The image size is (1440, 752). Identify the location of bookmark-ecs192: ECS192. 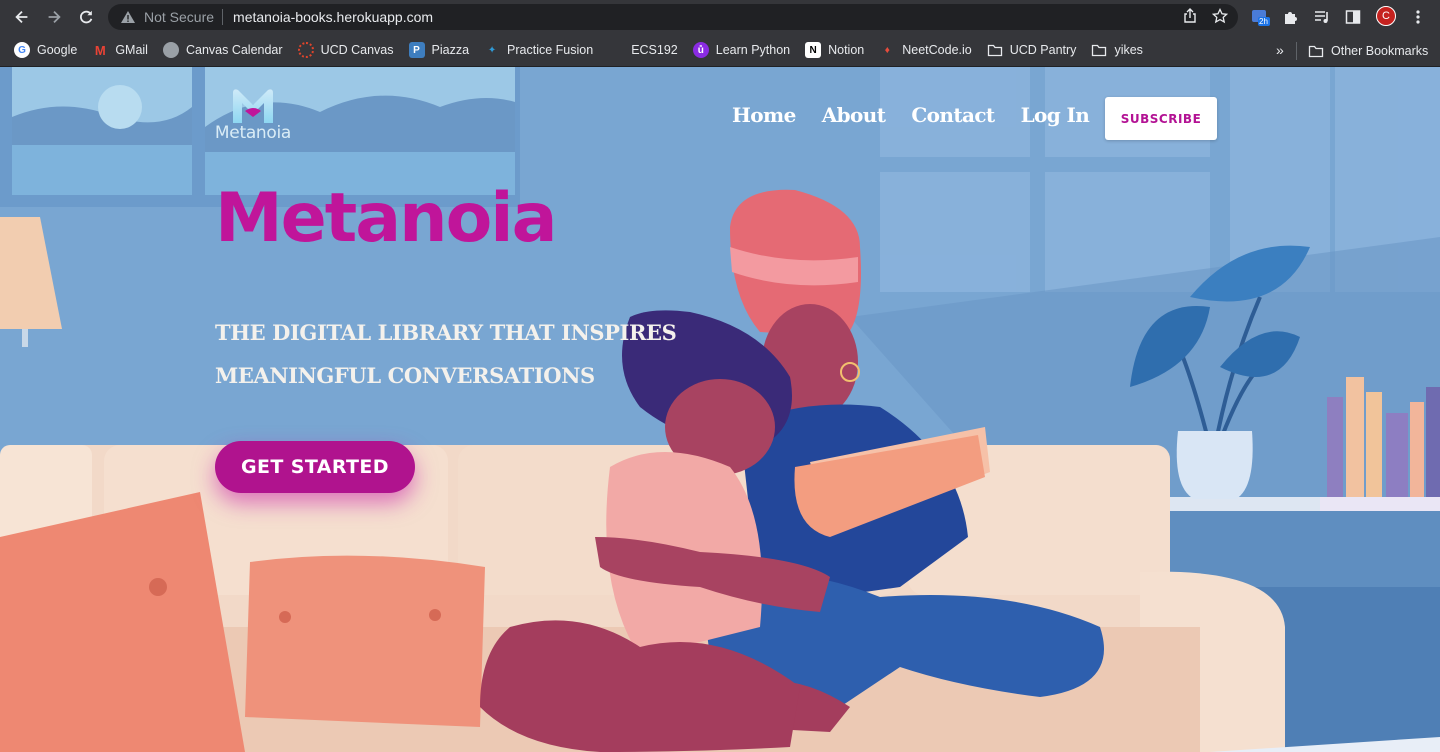
(643, 50).